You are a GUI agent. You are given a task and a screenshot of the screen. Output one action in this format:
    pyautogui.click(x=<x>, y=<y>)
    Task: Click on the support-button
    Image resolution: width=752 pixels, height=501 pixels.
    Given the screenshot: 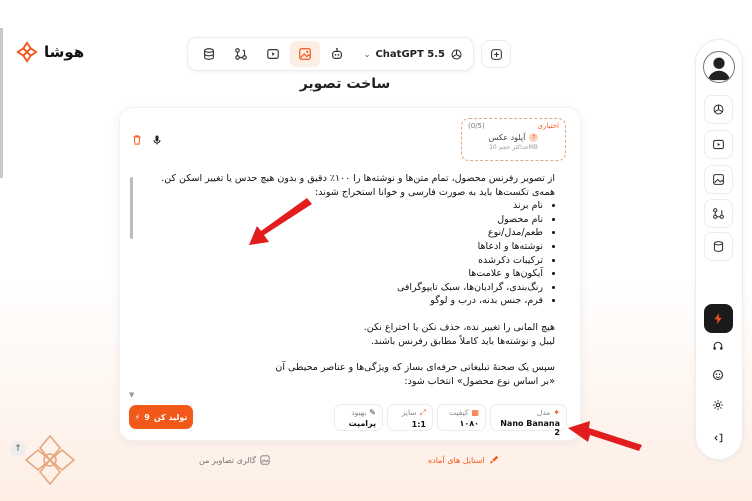 What is the action you would take?
    pyautogui.click(x=718, y=346)
    